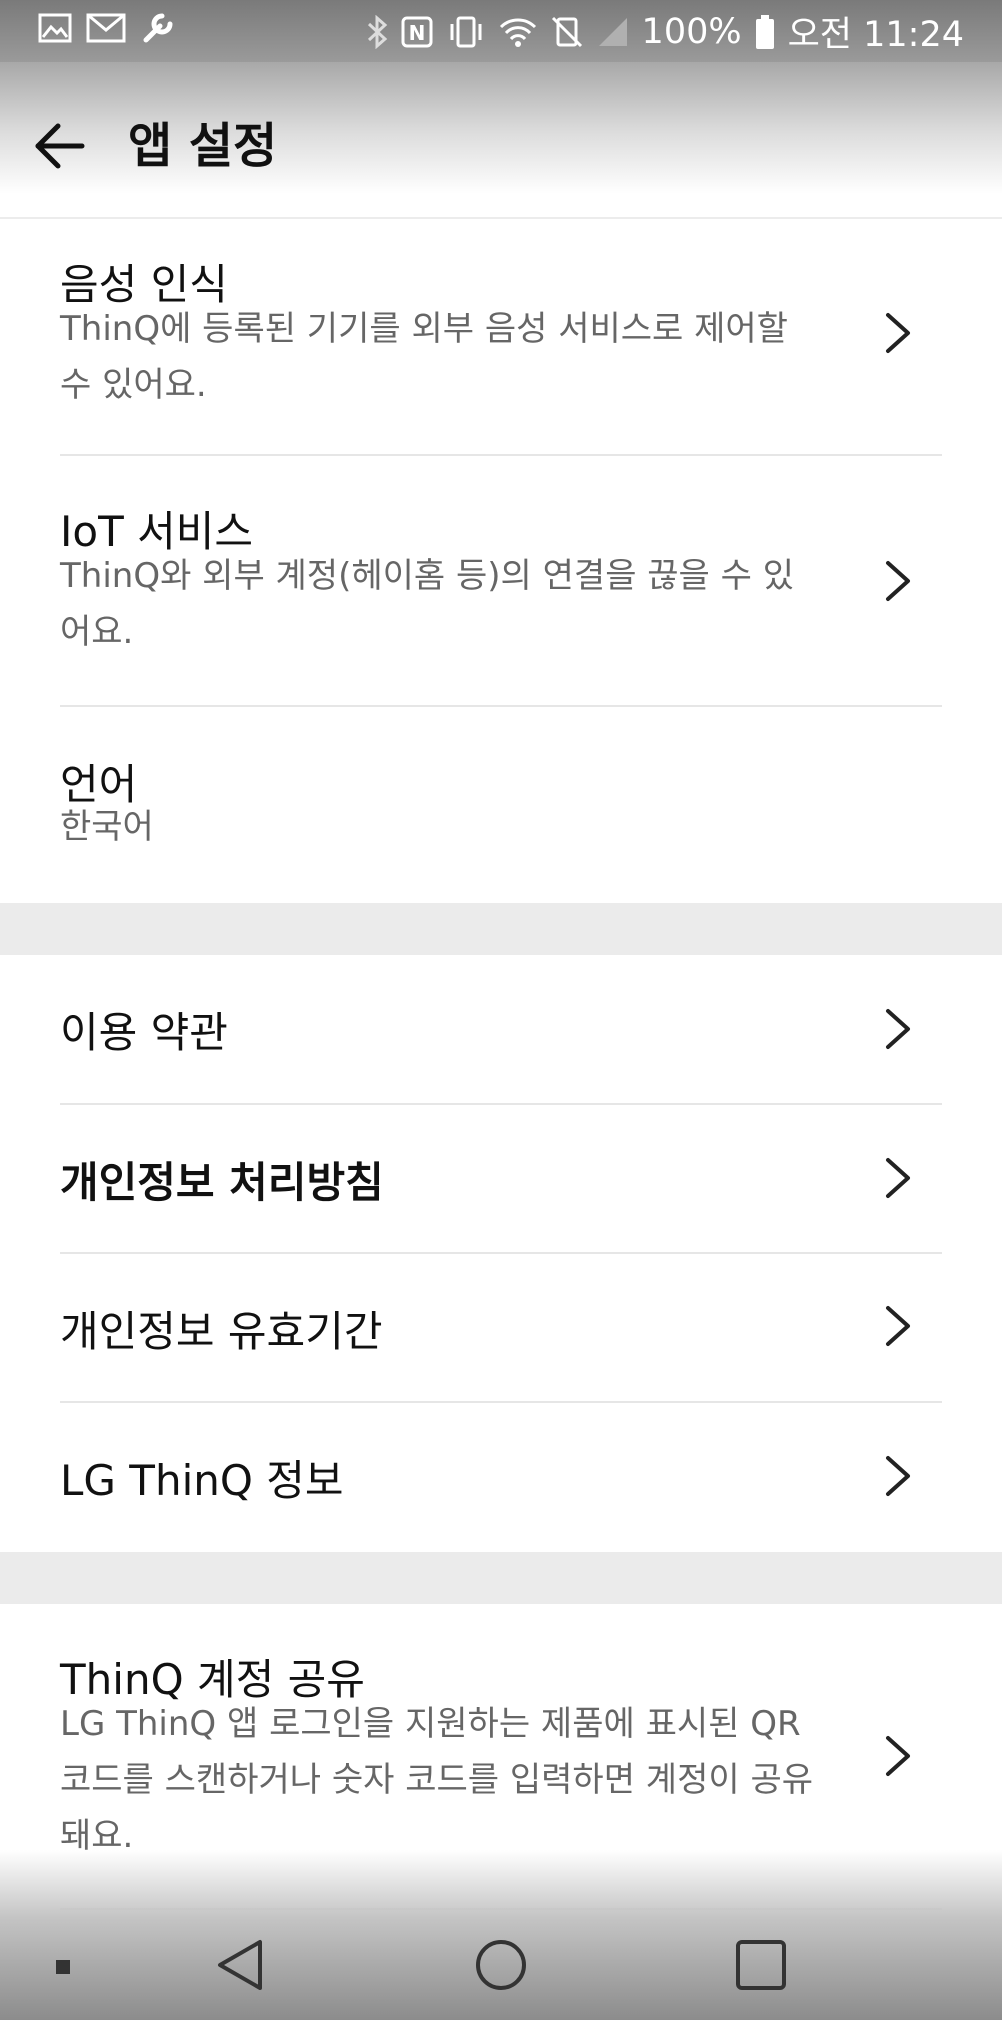 The image size is (1002, 2020). What do you see at coordinates (63, 1967) in the screenshot?
I see `notification-dot-icon` at bounding box center [63, 1967].